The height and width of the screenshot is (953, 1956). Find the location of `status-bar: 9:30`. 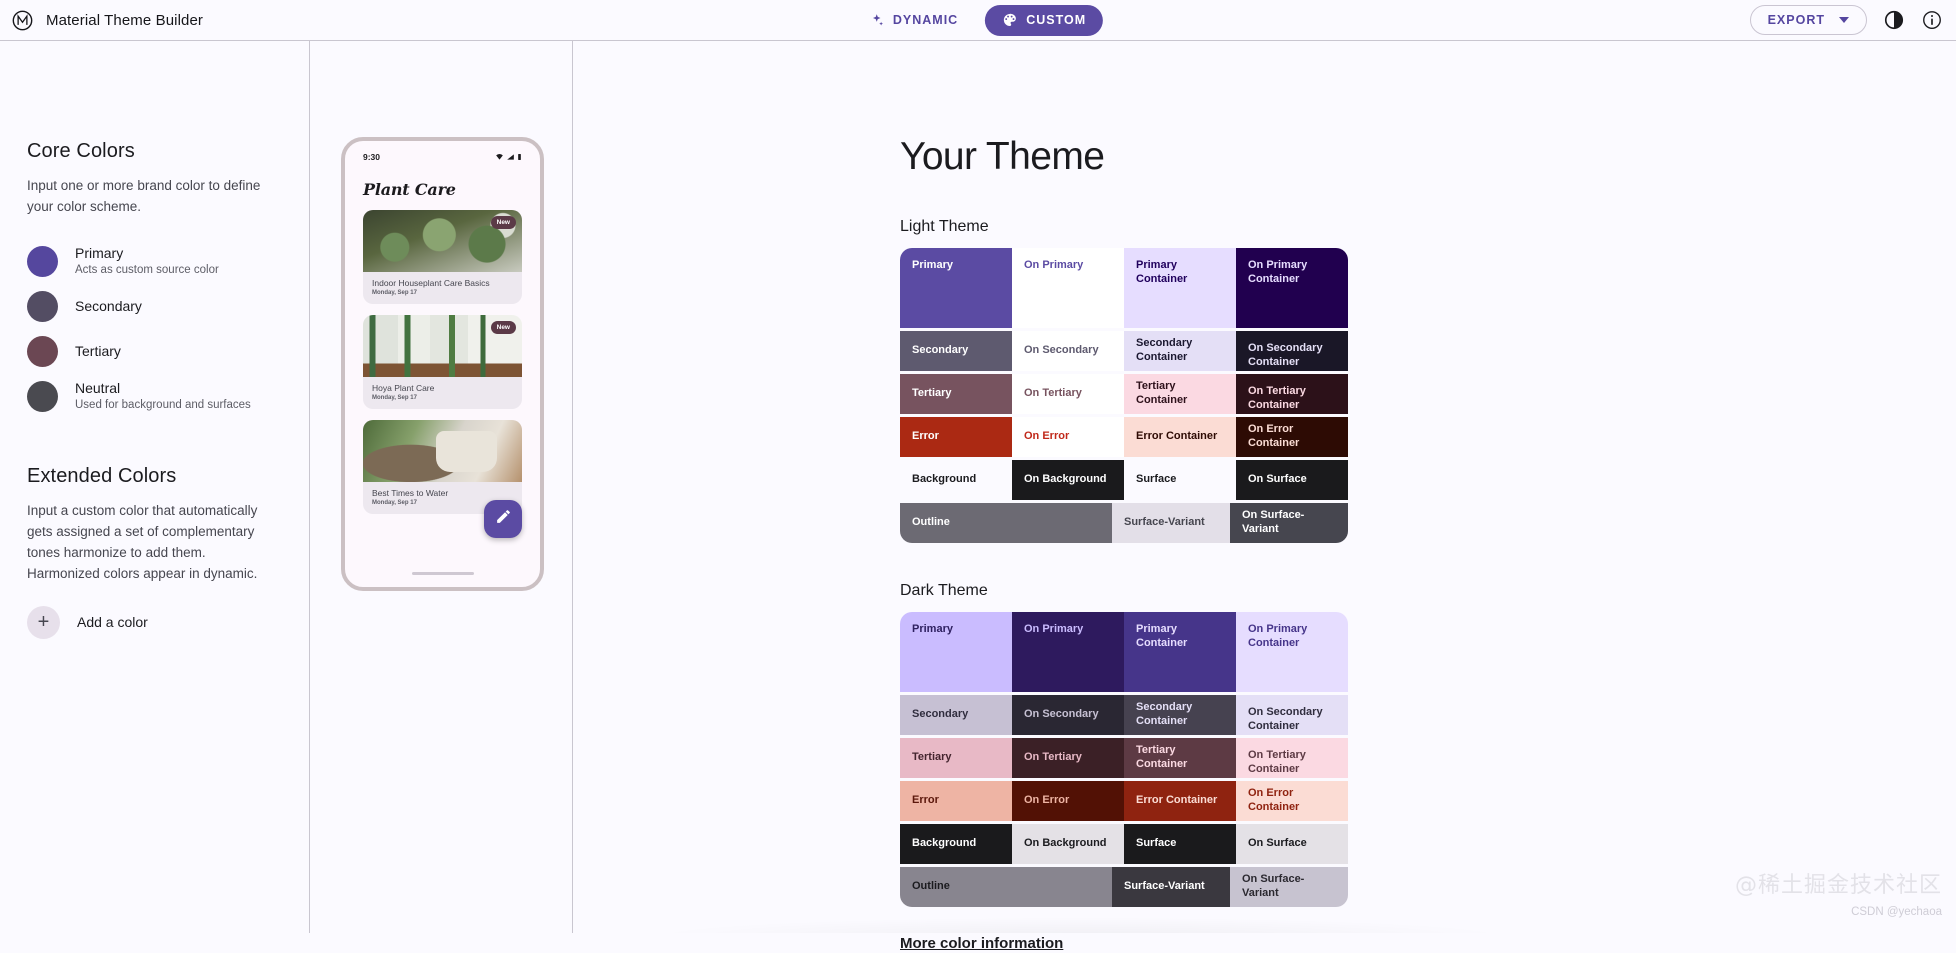

status-bar: 9:30 is located at coordinates (442, 157).